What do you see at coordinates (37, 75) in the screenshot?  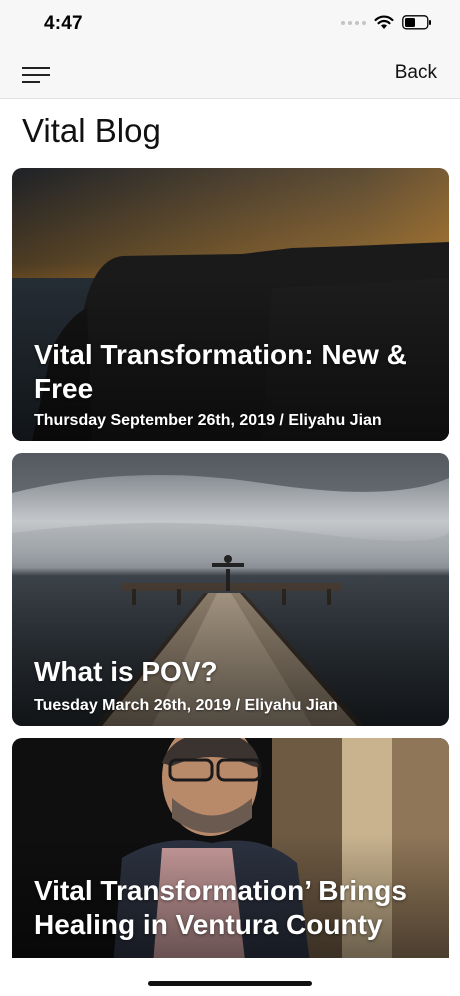 I see `menu-icon` at bounding box center [37, 75].